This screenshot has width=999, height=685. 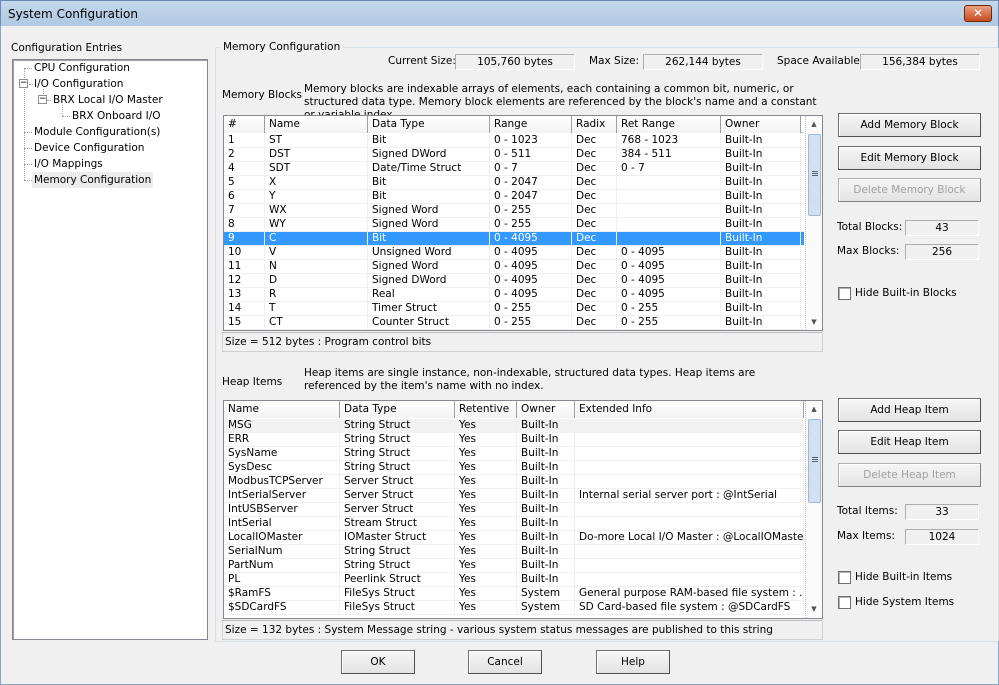 What do you see at coordinates (906, 293) in the screenshot?
I see `hide-builtin-blocks-label: Hide Built-in Blocks` at bounding box center [906, 293].